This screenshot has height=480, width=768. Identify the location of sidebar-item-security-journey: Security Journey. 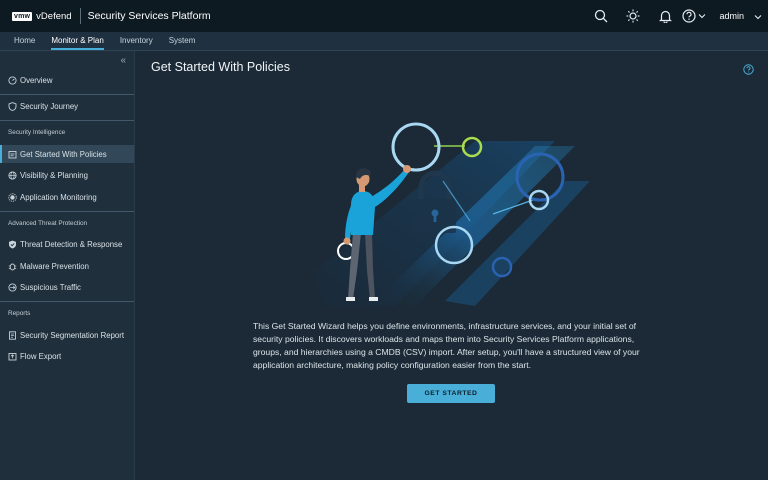
(67, 106).